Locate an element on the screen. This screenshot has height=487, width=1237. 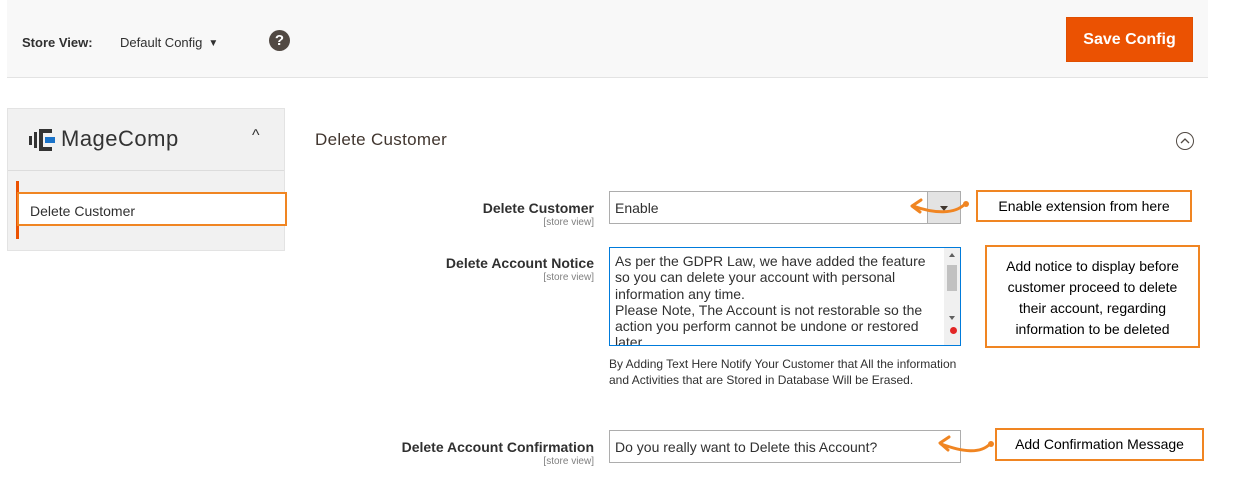
caret-down-icon: ▼ is located at coordinates (213, 43).